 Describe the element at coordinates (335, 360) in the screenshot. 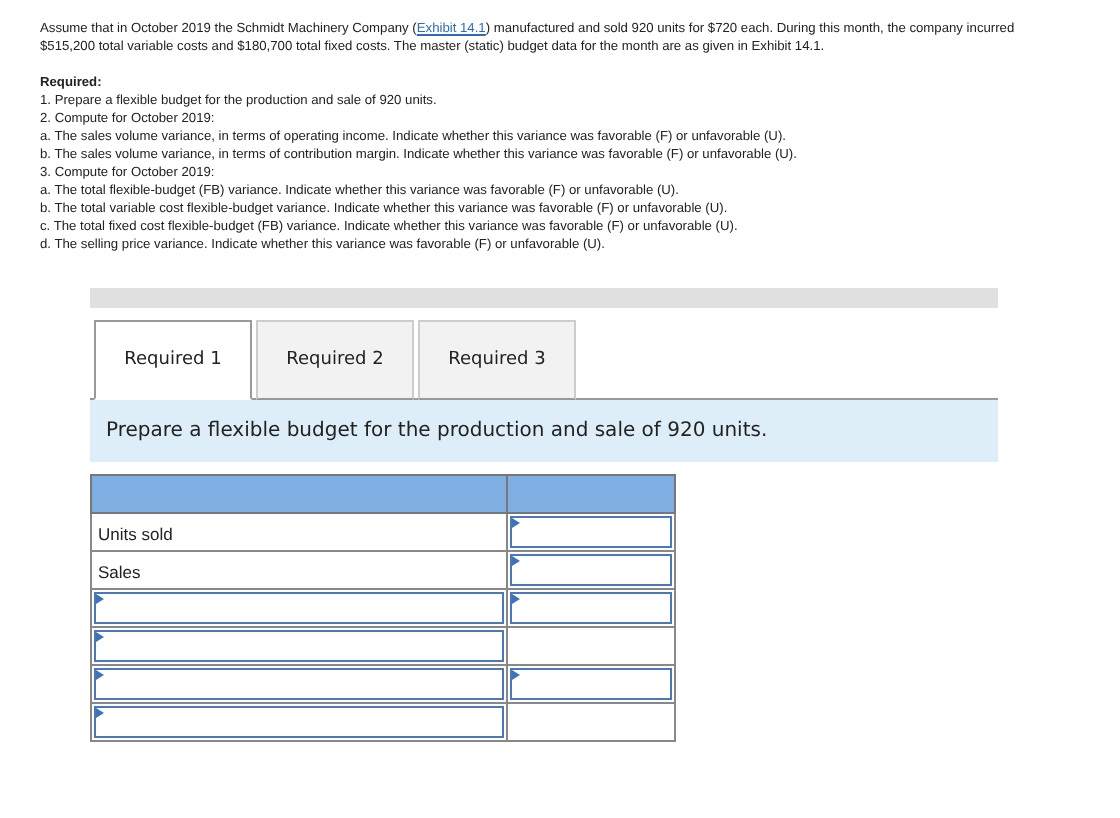

I see `tab: Required 2` at that location.